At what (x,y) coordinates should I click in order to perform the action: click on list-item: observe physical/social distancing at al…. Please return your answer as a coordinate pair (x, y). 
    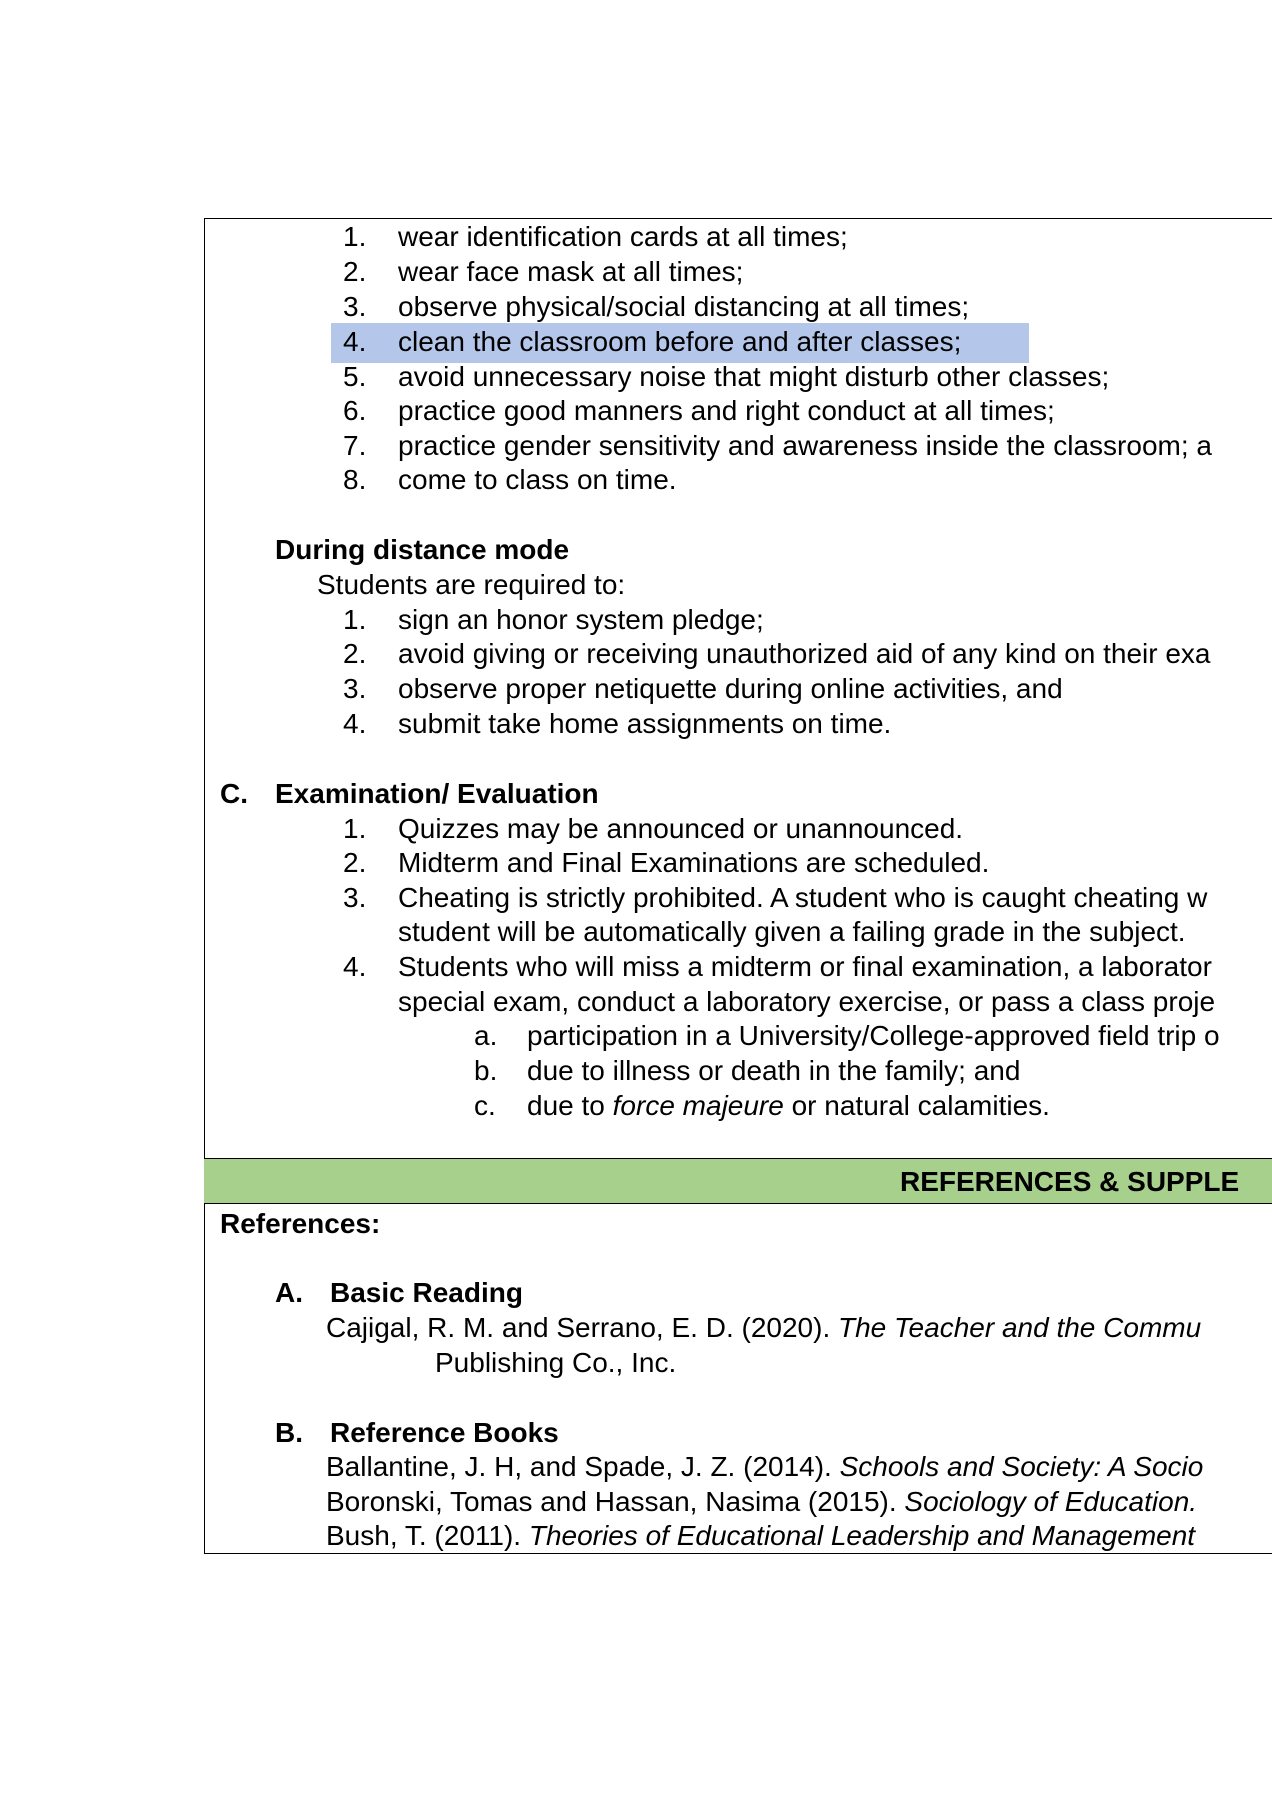
    Looking at the image, I should click on (684, 306).